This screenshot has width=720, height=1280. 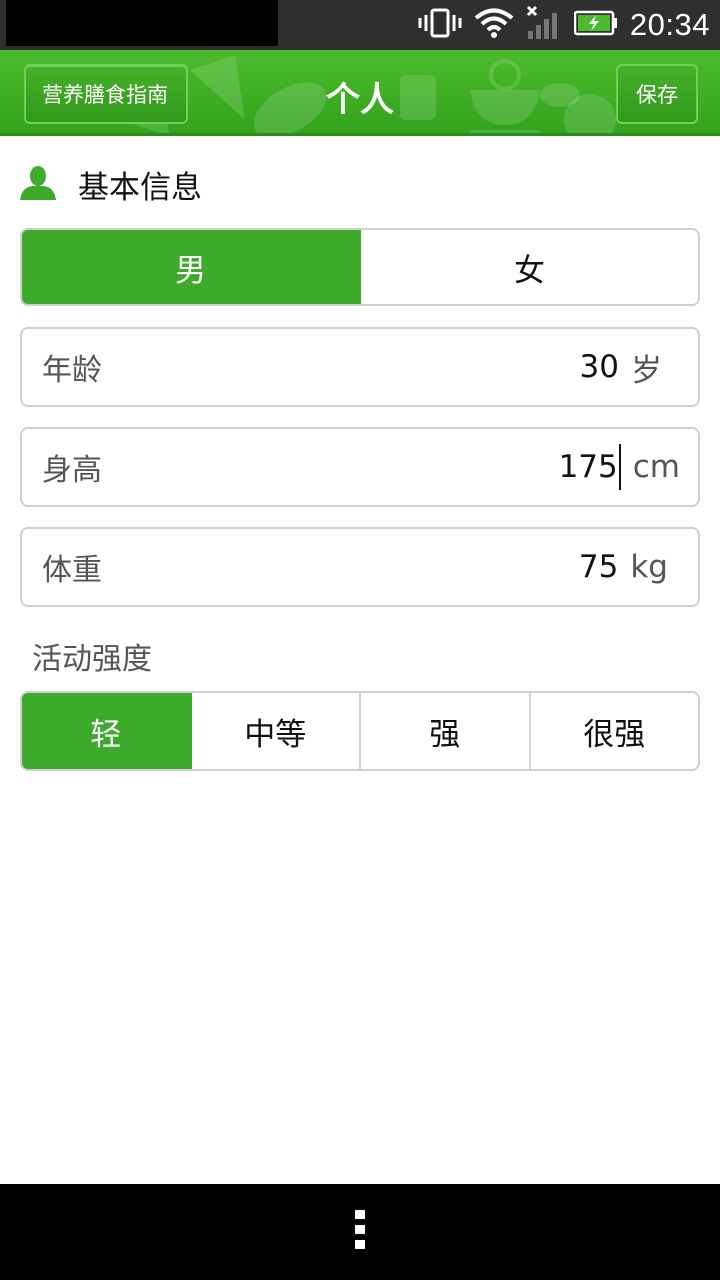 What do you see at coordinates (598, 567) in the screenshot?
I see `weight-value: 75` at bounding box center [598, 567].